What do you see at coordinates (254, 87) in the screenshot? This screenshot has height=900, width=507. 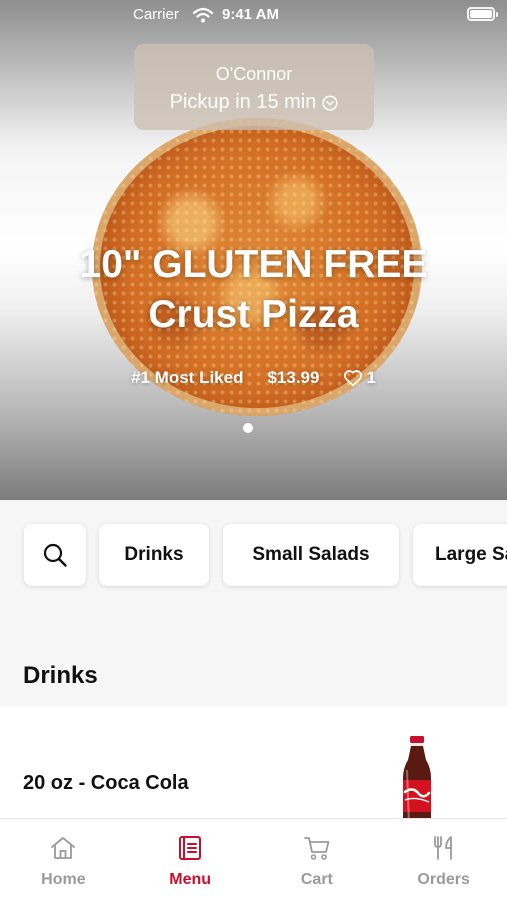 I see `location-selector: O'Connor Pickup in 15 min` at bounding box center [254, 87].